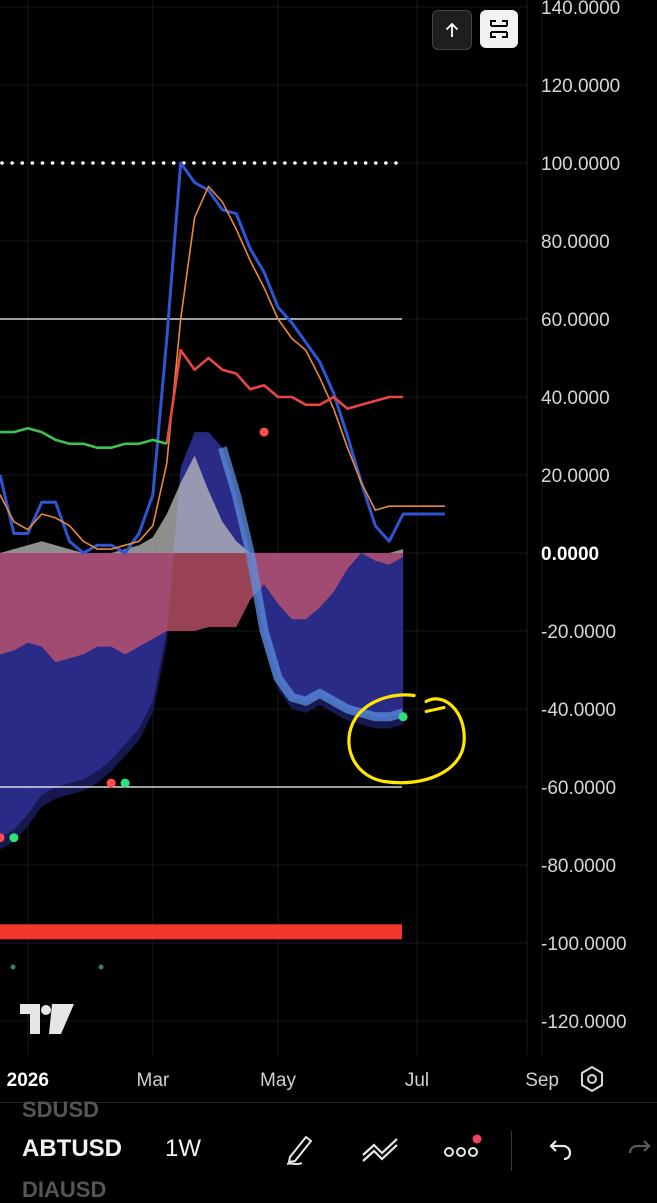  Describe the element at coordinates (575, 320) in the screenshot. I see `y-tick-label: 60.0000` at that location.